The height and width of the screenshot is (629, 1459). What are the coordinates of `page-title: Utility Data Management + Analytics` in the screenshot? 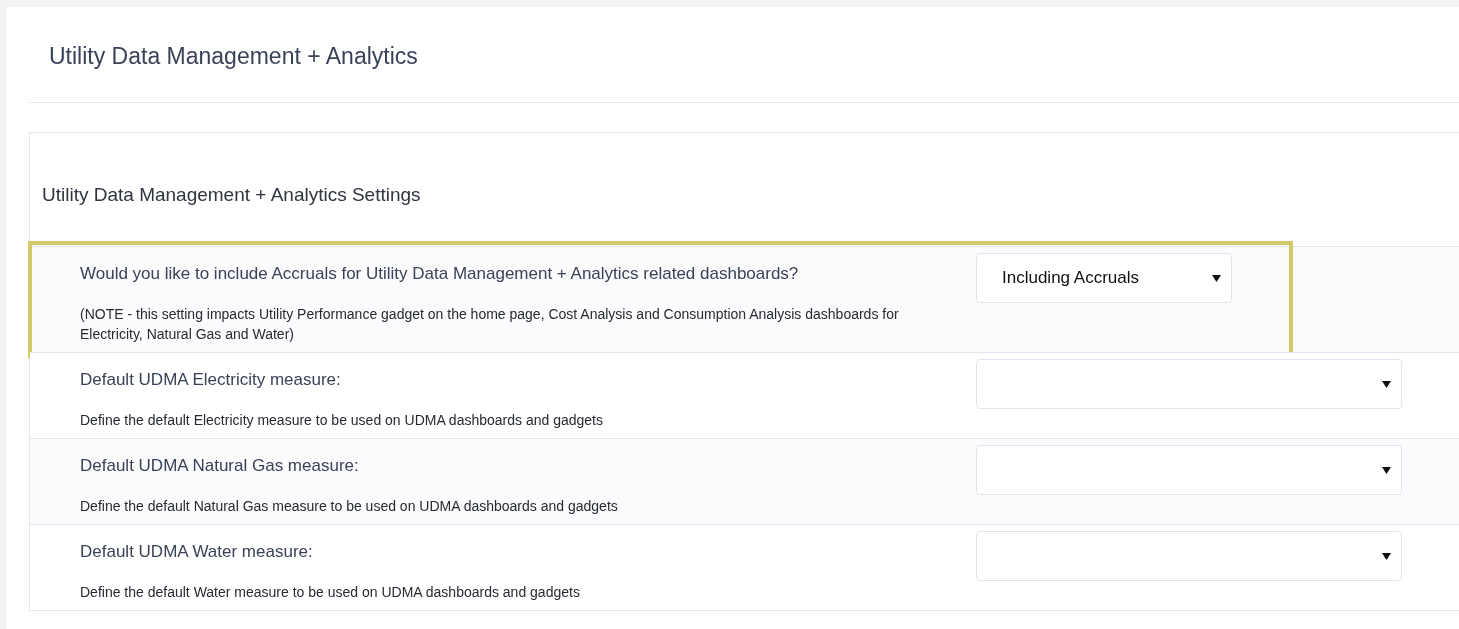 It's located at (233, 56).